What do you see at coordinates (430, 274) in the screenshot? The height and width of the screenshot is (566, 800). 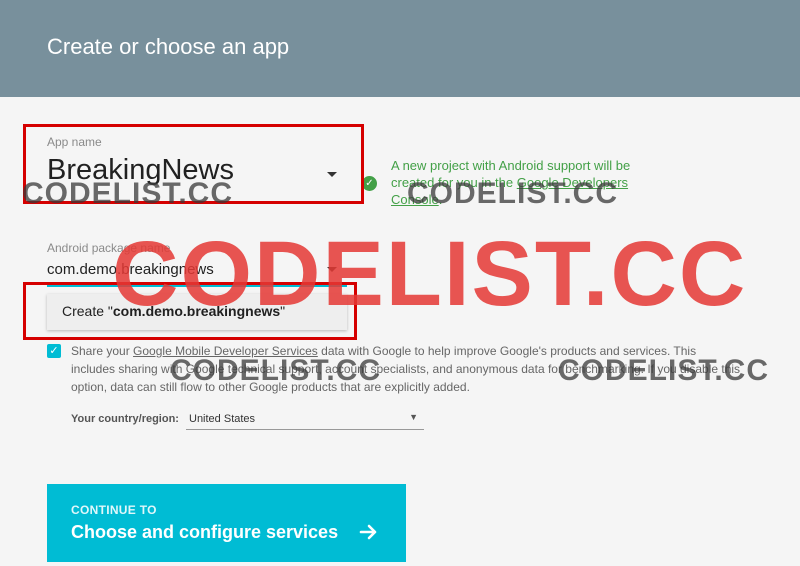 I see `watermark-large: CODELIST.CC` at bounding box center [430, 274].